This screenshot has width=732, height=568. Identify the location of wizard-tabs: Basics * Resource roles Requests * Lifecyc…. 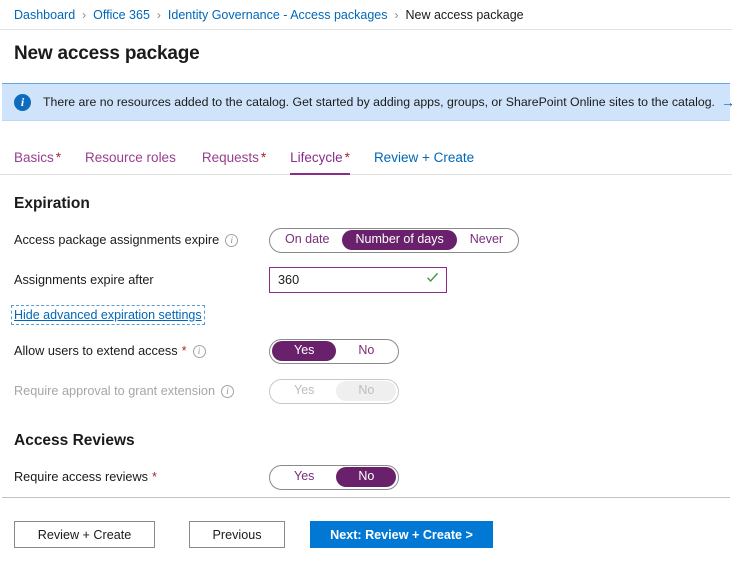
(366, 158).